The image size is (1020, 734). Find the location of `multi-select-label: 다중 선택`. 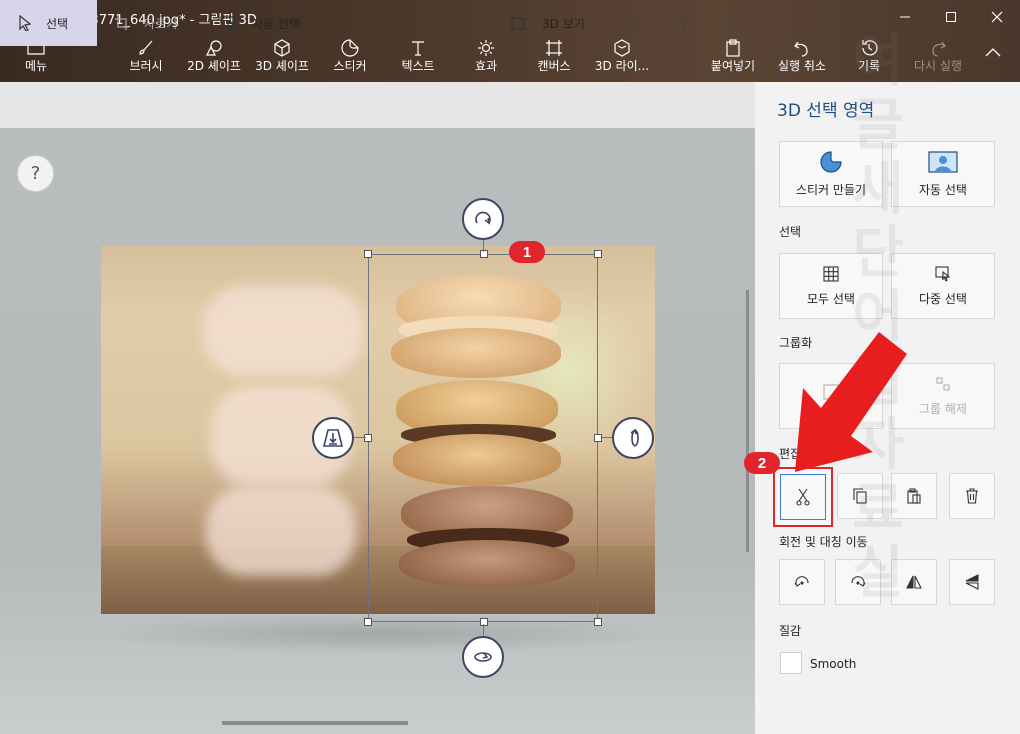

multi-select-label: 다중 선택 is located at coordinates (943, 298).